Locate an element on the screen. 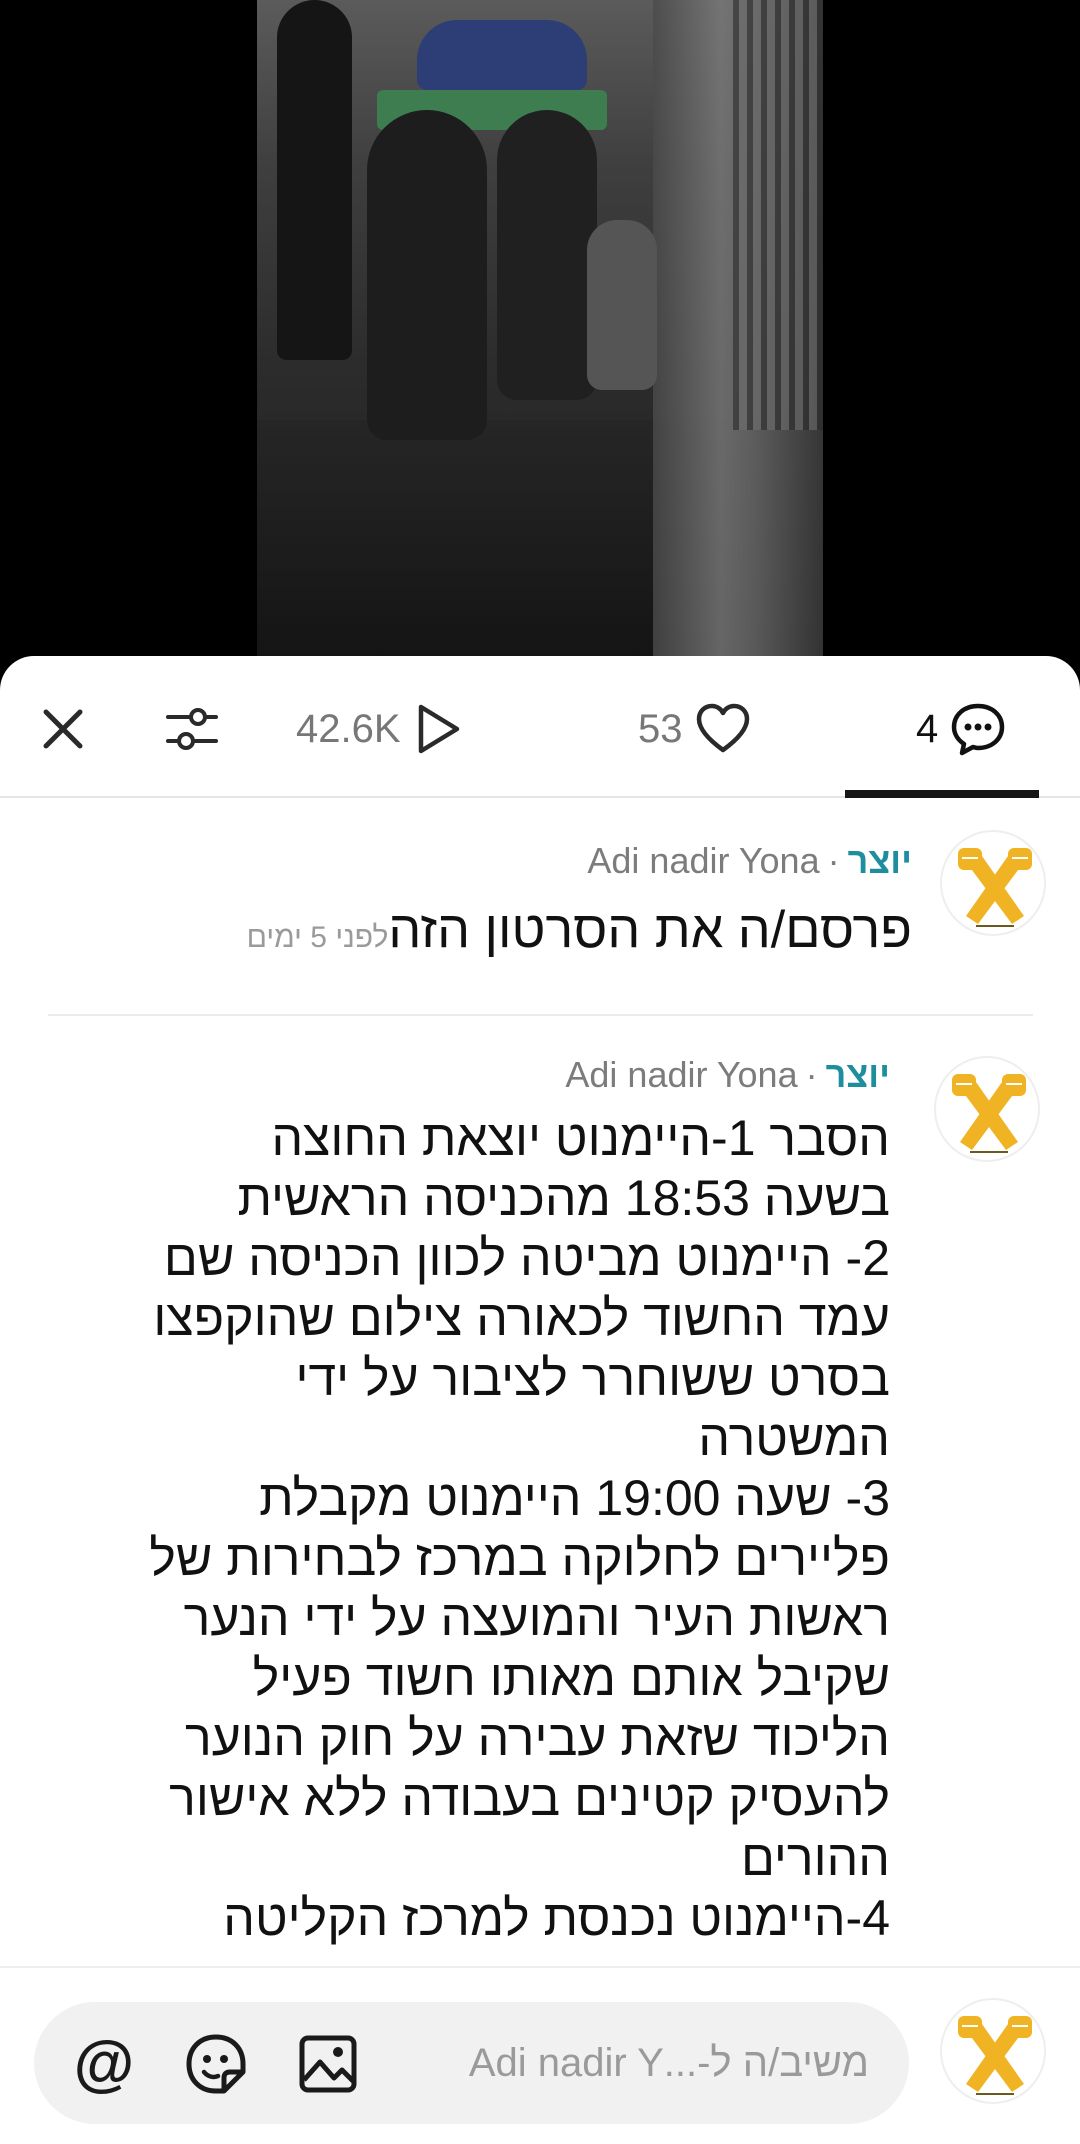 This screenshot has width=1080, height=2144. reply-bar: @ is located at coordinates (540, 2055).